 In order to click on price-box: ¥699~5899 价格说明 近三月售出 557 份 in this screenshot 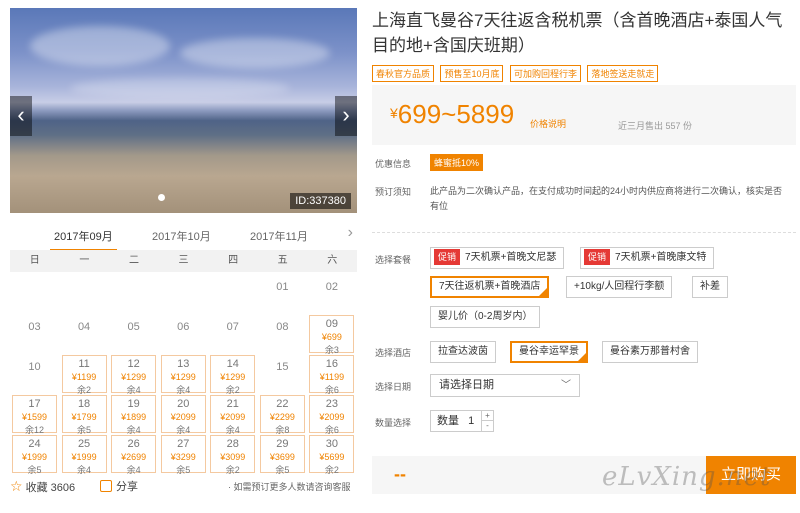, I will do `click(584, 115)`.